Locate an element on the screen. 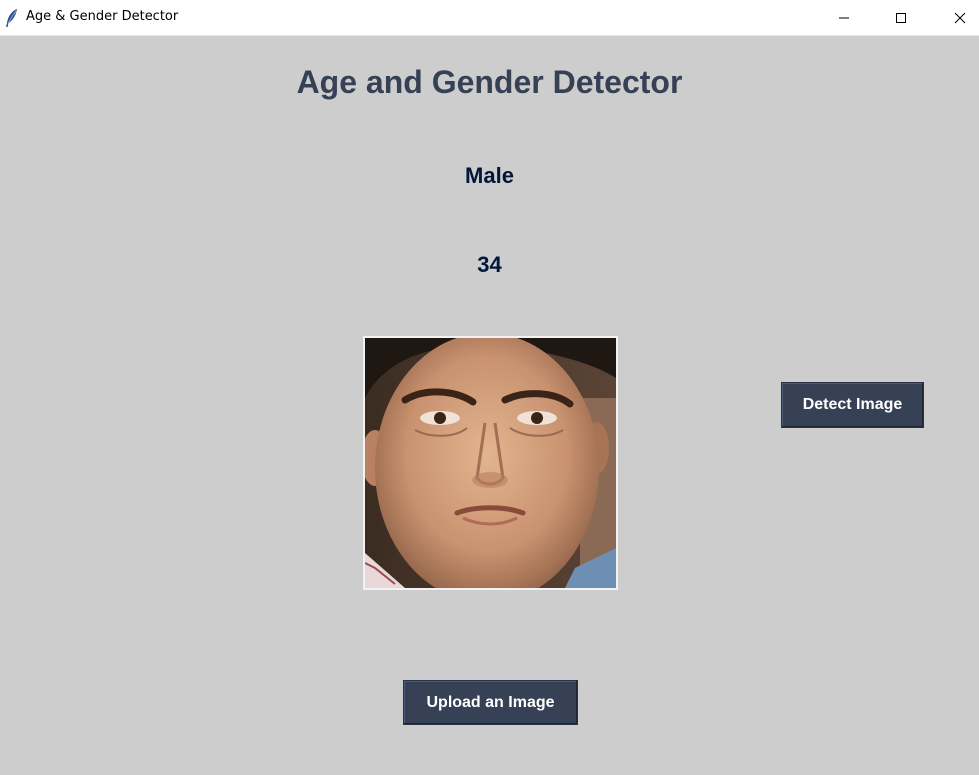 This screenshot has width=979, height=775. maximize-button is located at coordinates (901, 18).